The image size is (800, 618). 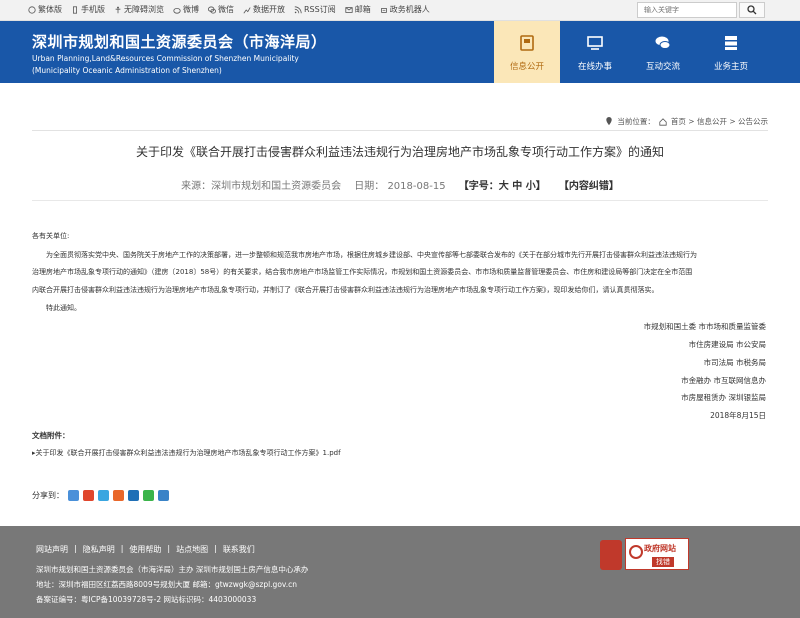 I want to click on server-icon, so click(x=731, y=42).